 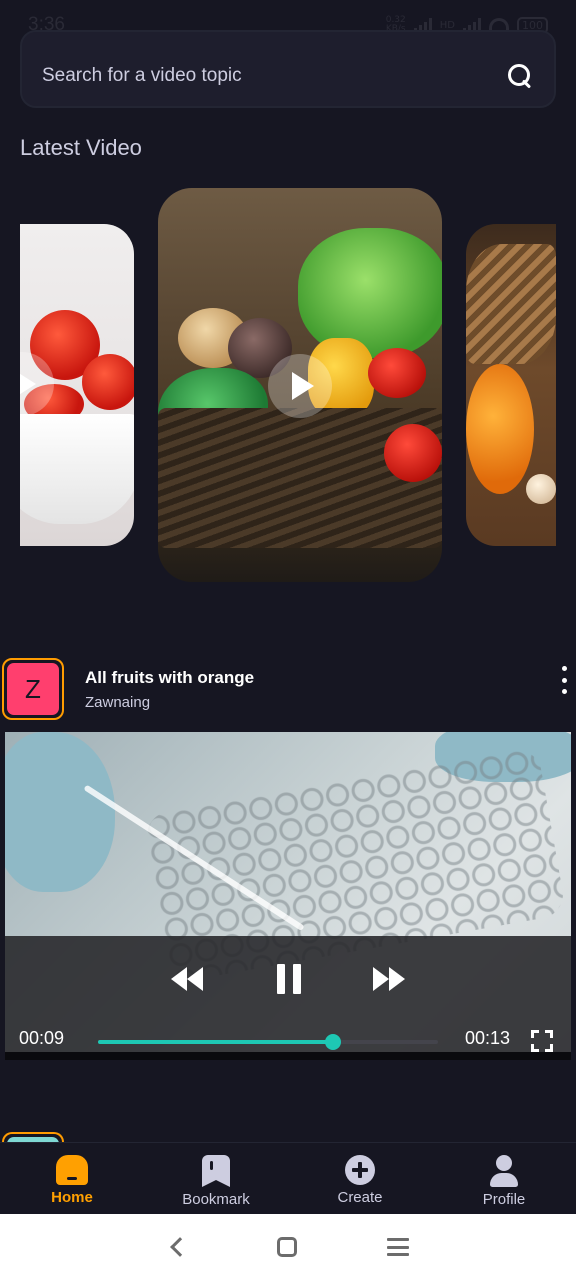 I want to click on section-title-latest-video: Latest Video, so click(x=81, y=147).